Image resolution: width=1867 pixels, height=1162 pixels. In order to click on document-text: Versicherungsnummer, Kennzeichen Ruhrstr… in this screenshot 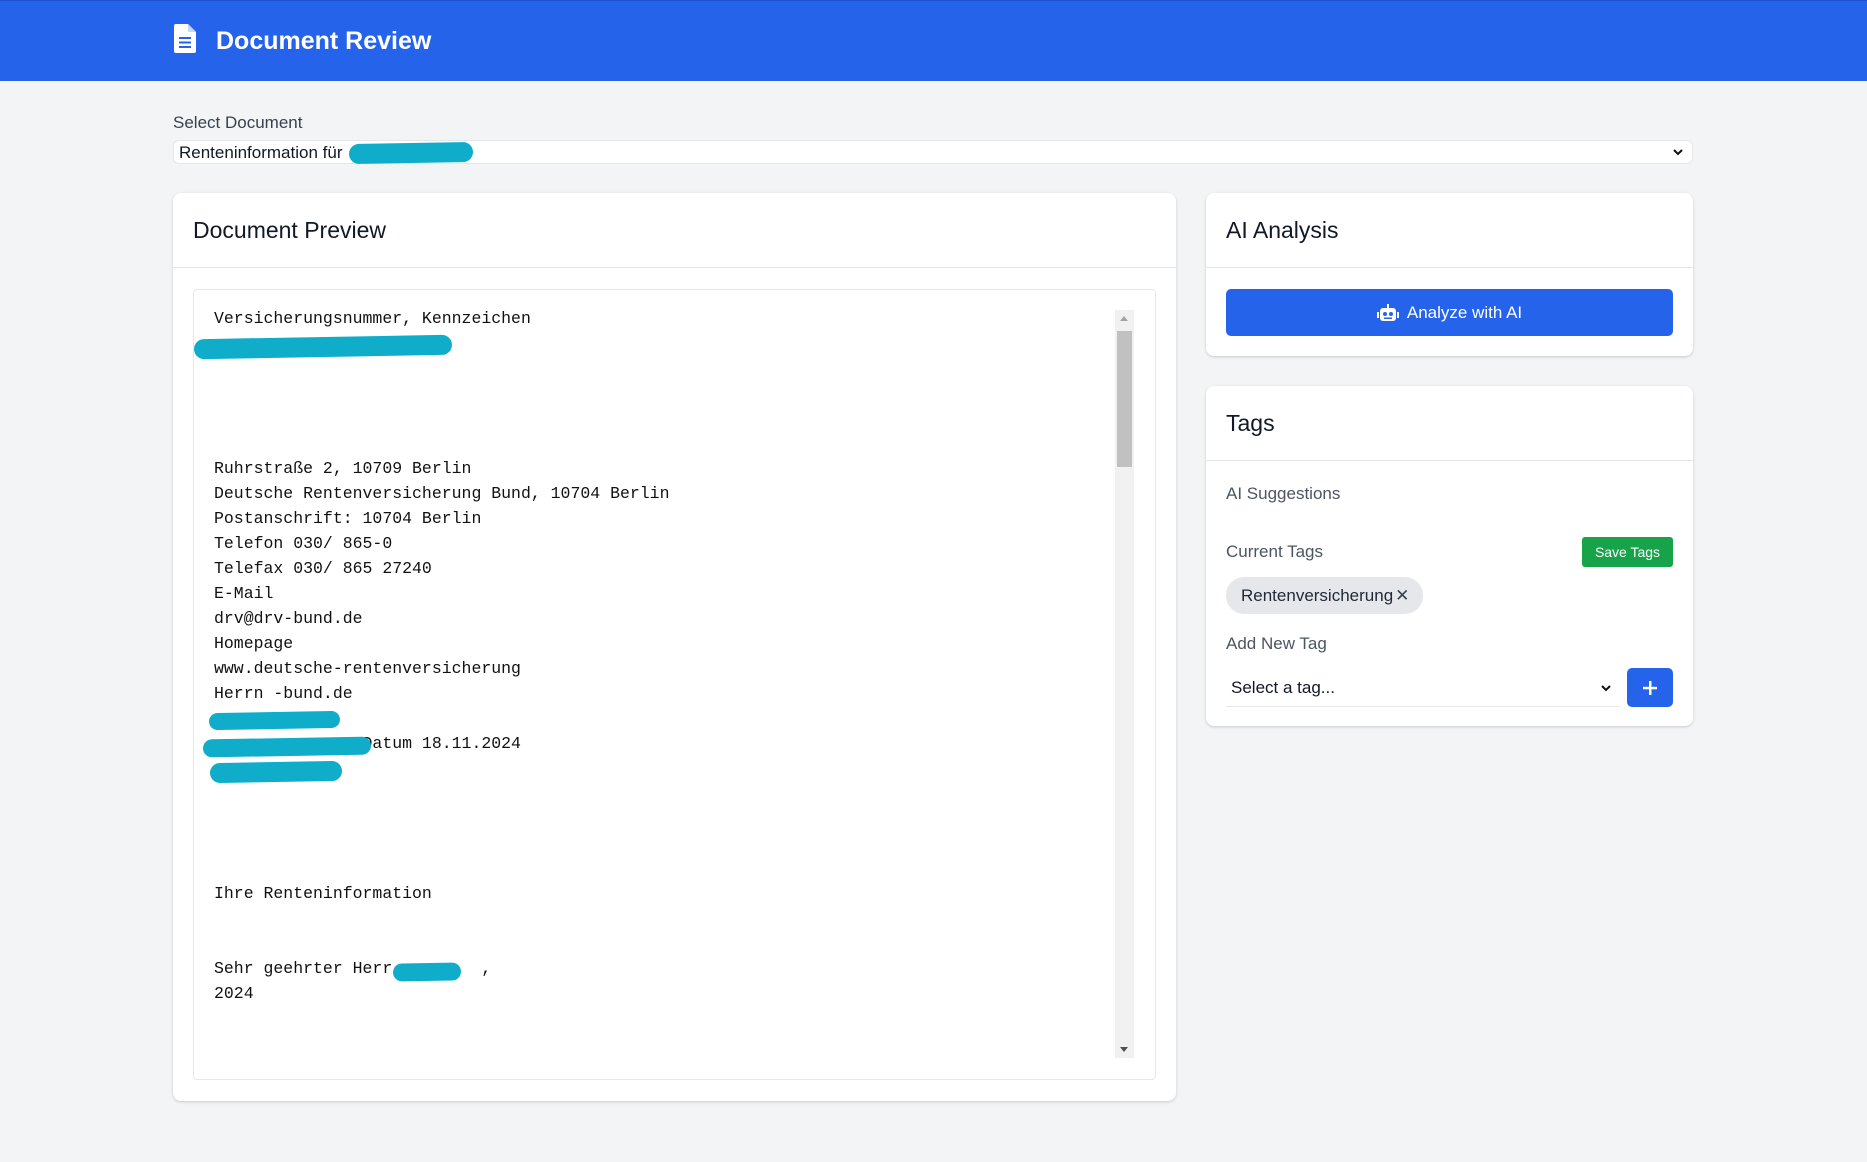, I will do `click(442, 656)`.